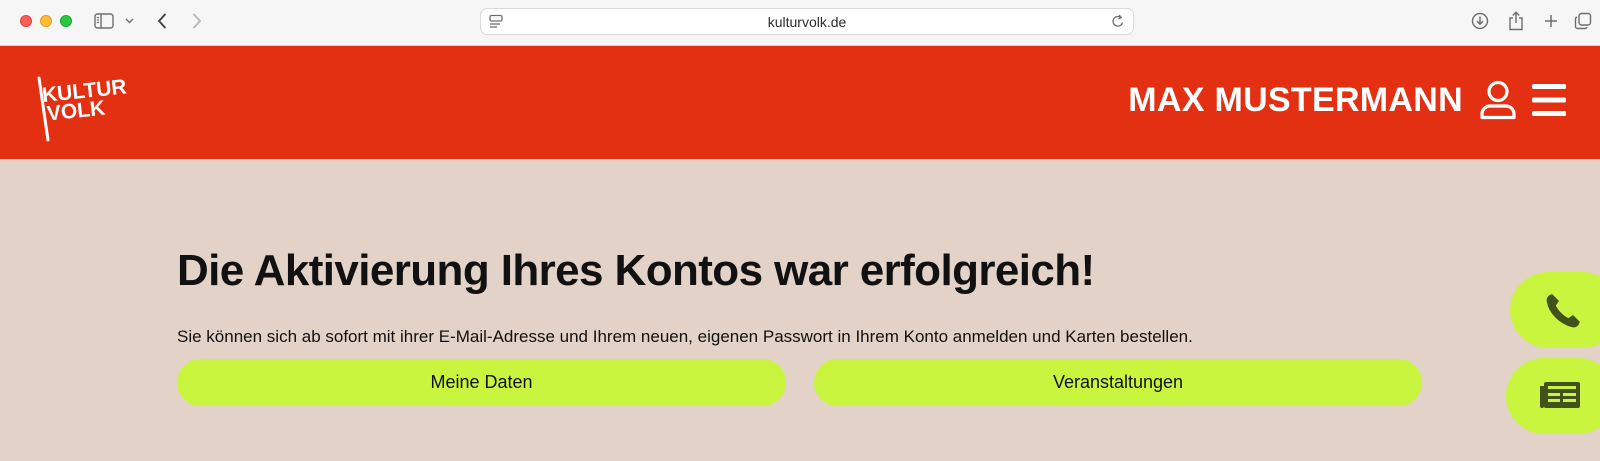 This screenshot has height=461, width=1600. What do you see at coordinates (1480, 21) in the screenshot?
I see `download-icon` at bounding box center [1480, 21].